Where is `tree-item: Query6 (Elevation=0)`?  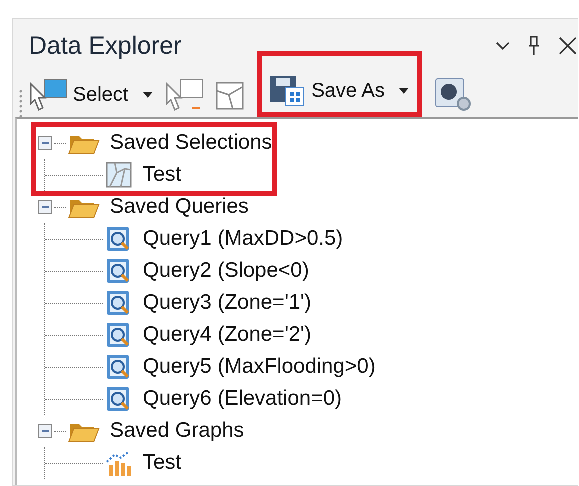 tree-item: Query6 (Elevation=0) is located at coordinates (242, 399).